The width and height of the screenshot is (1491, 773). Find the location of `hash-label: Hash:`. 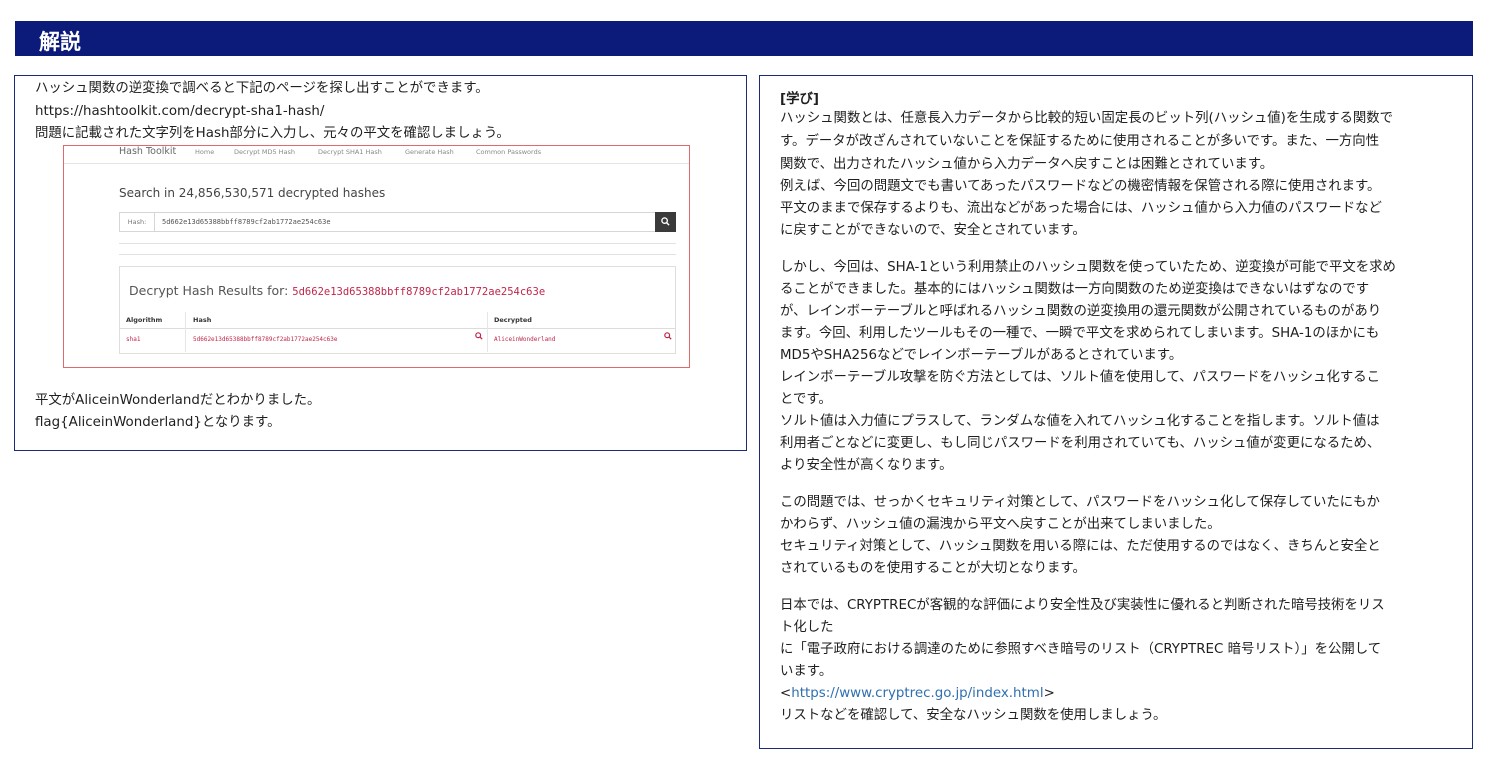

hash-label: Hash: is located at coordinates (137, 222).